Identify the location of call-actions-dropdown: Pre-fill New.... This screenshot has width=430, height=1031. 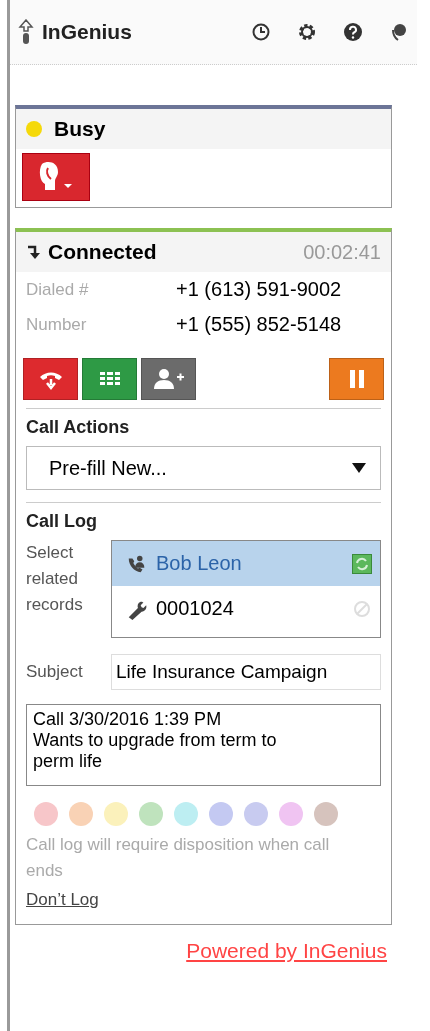
(203, 468).